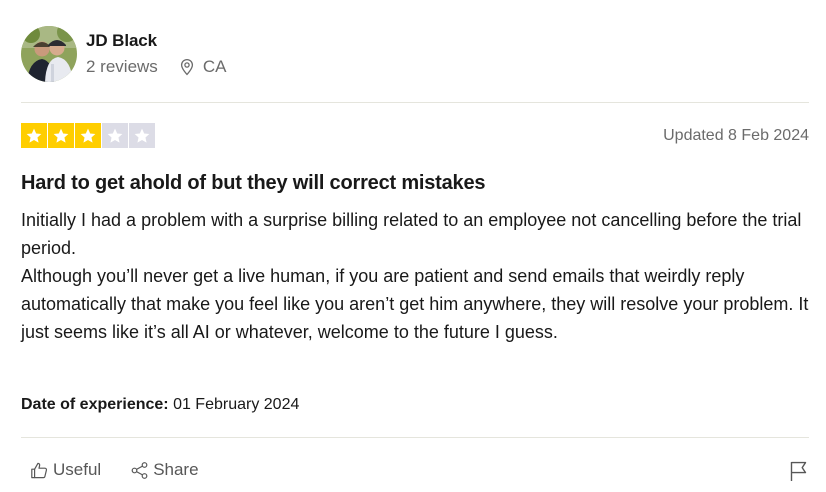 This screenshot has width=826, height=492. I want to click on share-label: Share, so click(176, 469).